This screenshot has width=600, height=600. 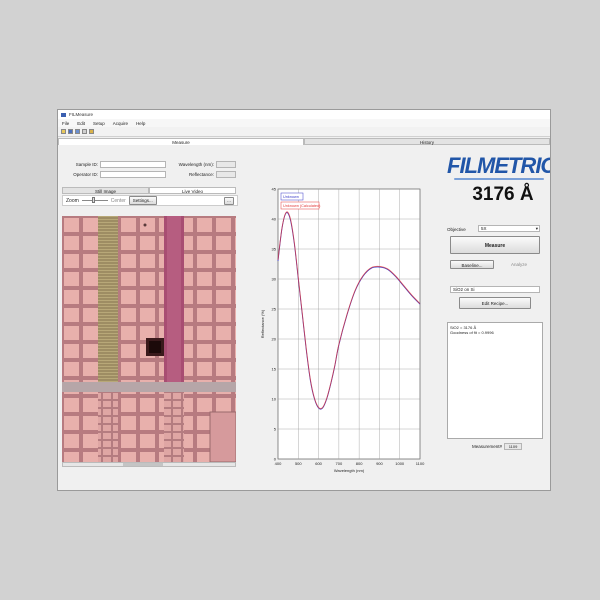 I want to click on scrollbar-thumb, so click(x=143, y=464).